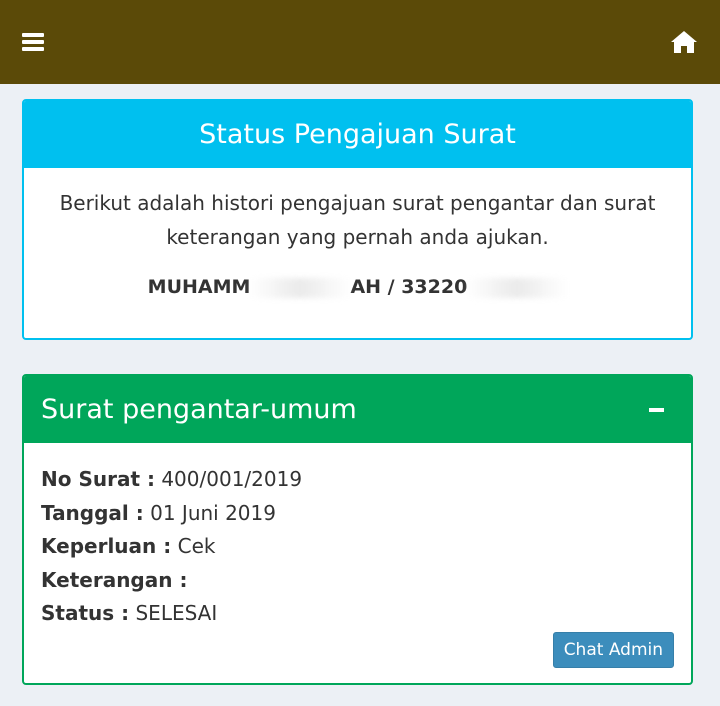 The image size is (720, 706). I want to click on field-keterangan: Keterangan :, so click(357, 581).